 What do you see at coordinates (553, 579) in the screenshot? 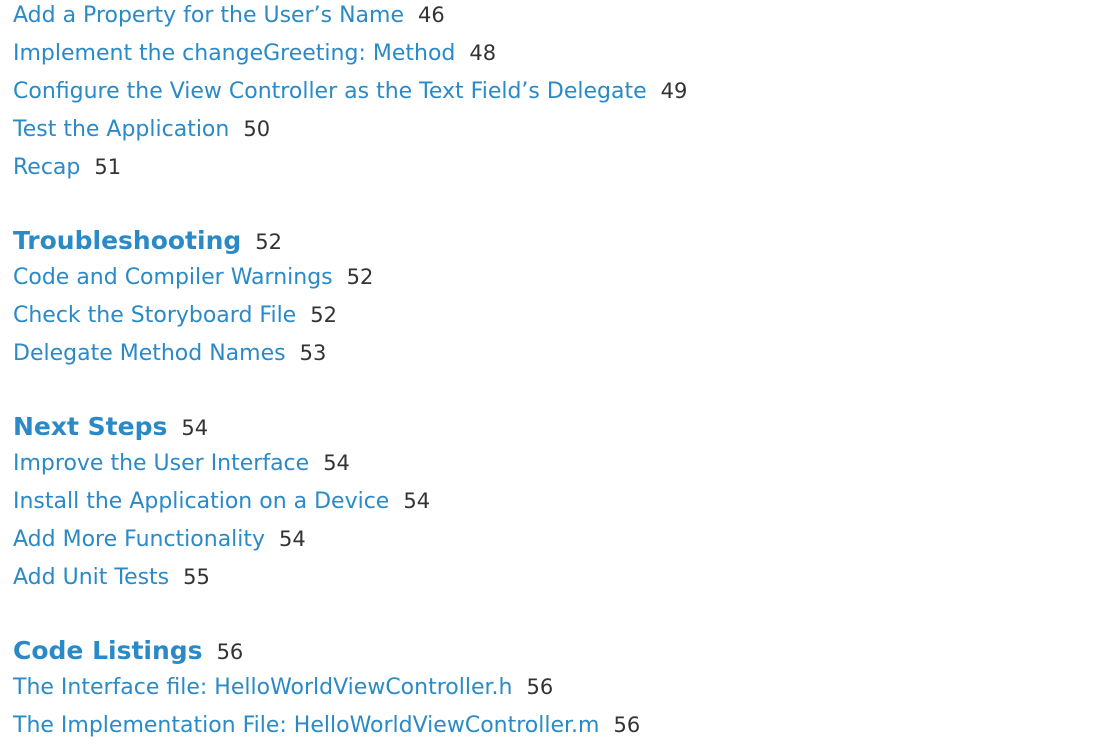
I see `toc-entry: Add Unit Tests 55` at bounding box center [553, 579].